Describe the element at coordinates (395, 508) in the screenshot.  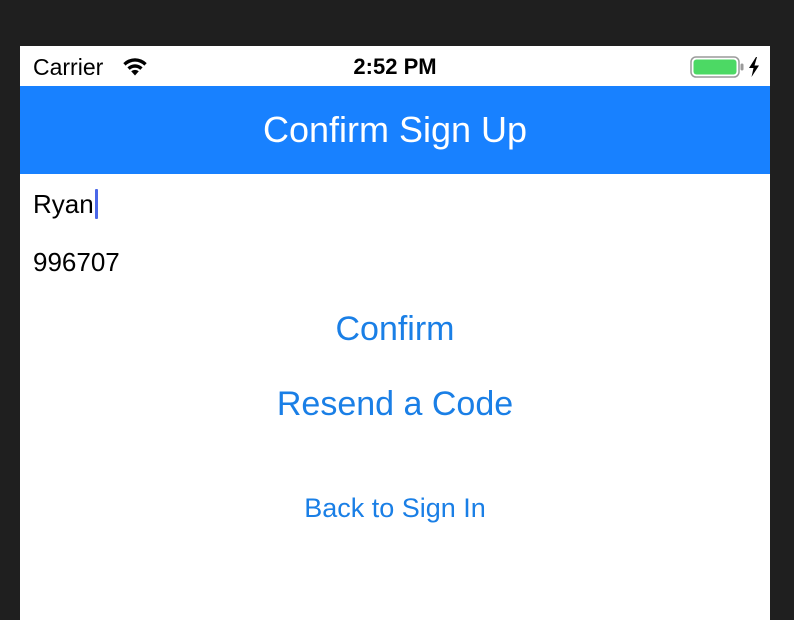
I see `back-to-sign-in-button: Back to Sign In` at that location.